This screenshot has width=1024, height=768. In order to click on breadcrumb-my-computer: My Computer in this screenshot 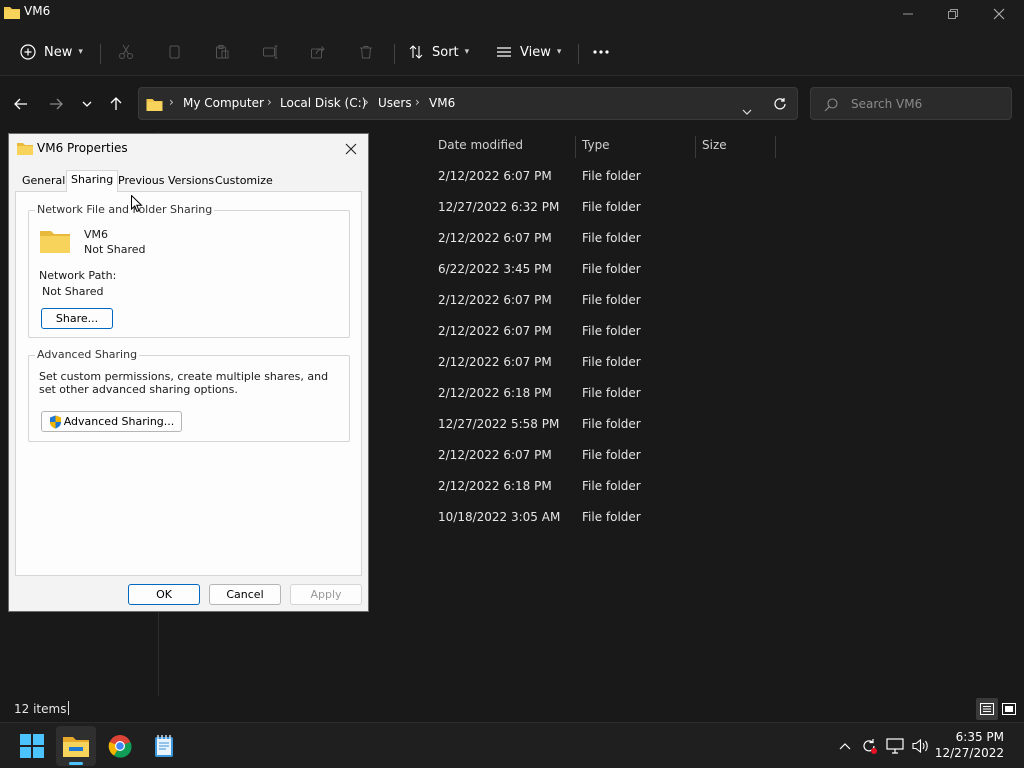, I will do `click(223, 103)`.